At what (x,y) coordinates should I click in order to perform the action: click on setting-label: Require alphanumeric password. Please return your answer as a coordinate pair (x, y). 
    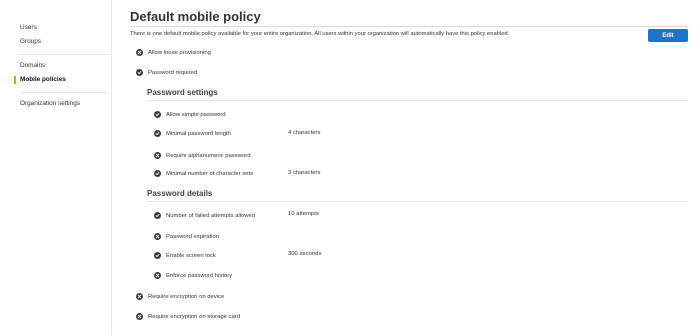
    Looking at the image, I should click on (208, 155).